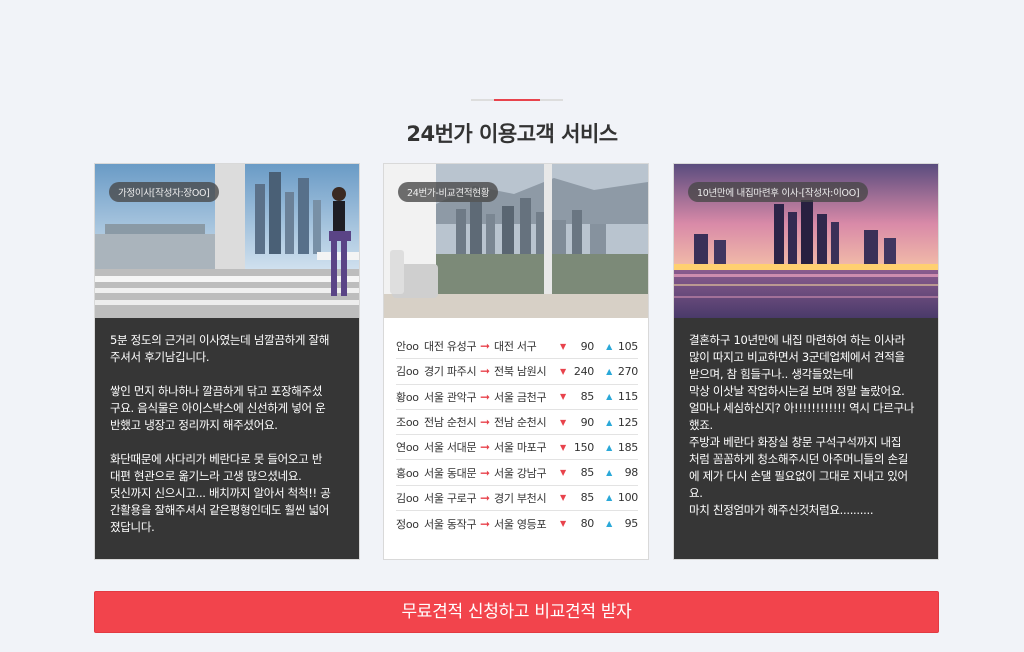  I want to click on from-location: 전남 순천시, so click(450, 423).